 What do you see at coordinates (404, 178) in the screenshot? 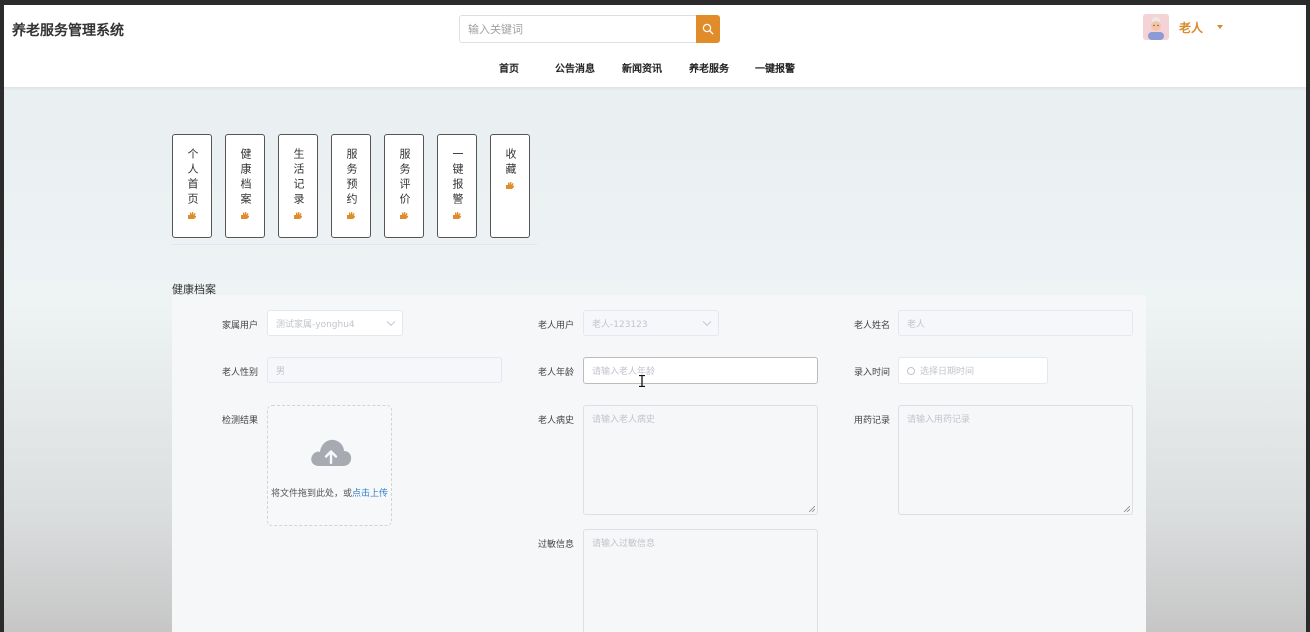
I see `tab-label: 服务评价` at bounding box center [404, 178].